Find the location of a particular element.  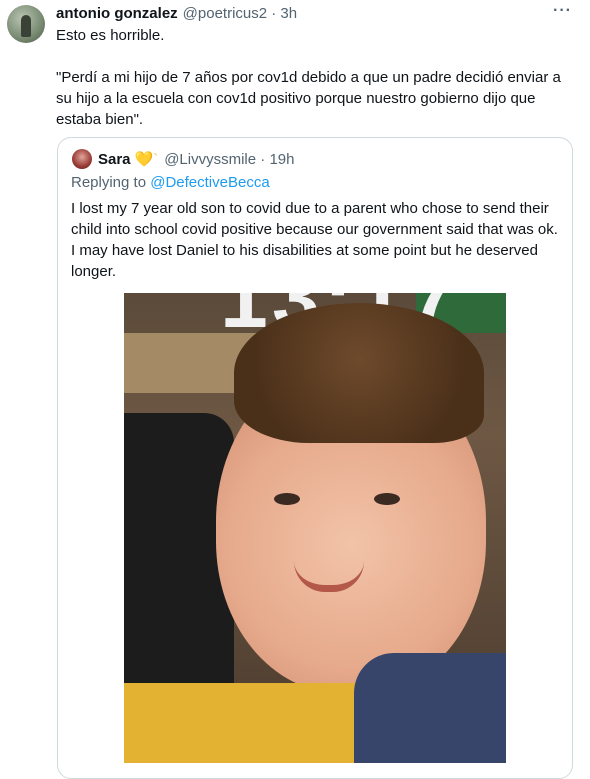

photo-blue-sweater is located at coordinates (430, 708).